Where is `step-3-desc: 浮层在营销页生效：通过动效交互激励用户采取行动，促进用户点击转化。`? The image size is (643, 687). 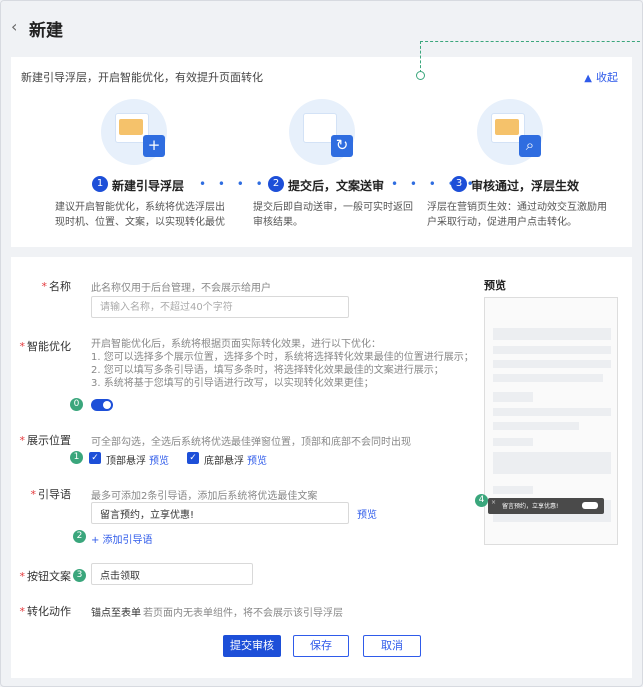
step-3-desc: 浮层在营销页生效：通过动效交互激励用户采取行动，促进用户点击转化。 is located at coordinates (517, 215).